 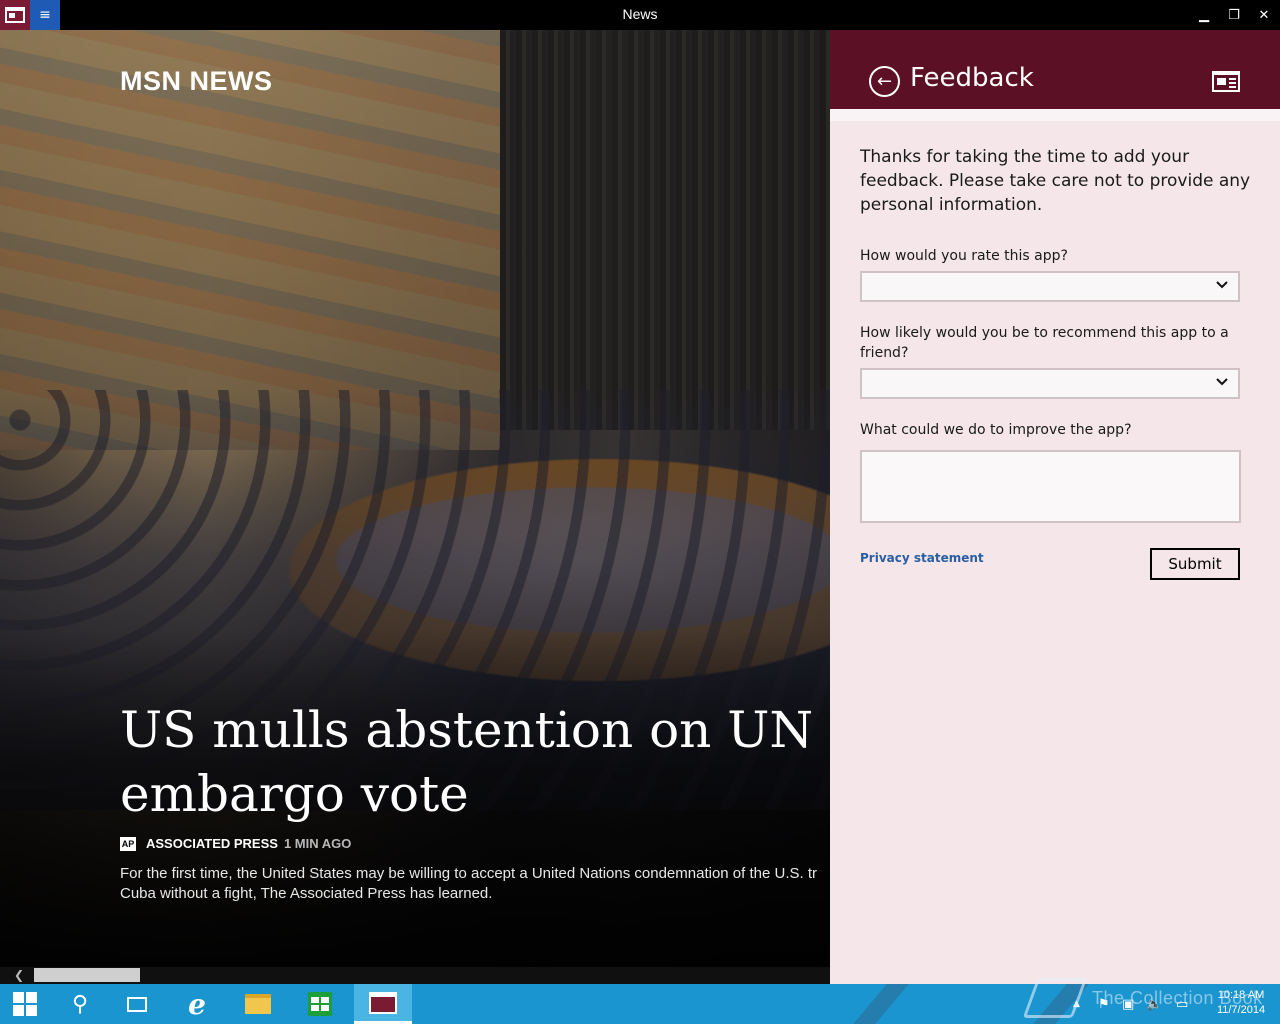 What do you see at coordinates (1195, 564) in the screenshot?
I see `submit-button: Submit` at bounding box center [1195, 564].